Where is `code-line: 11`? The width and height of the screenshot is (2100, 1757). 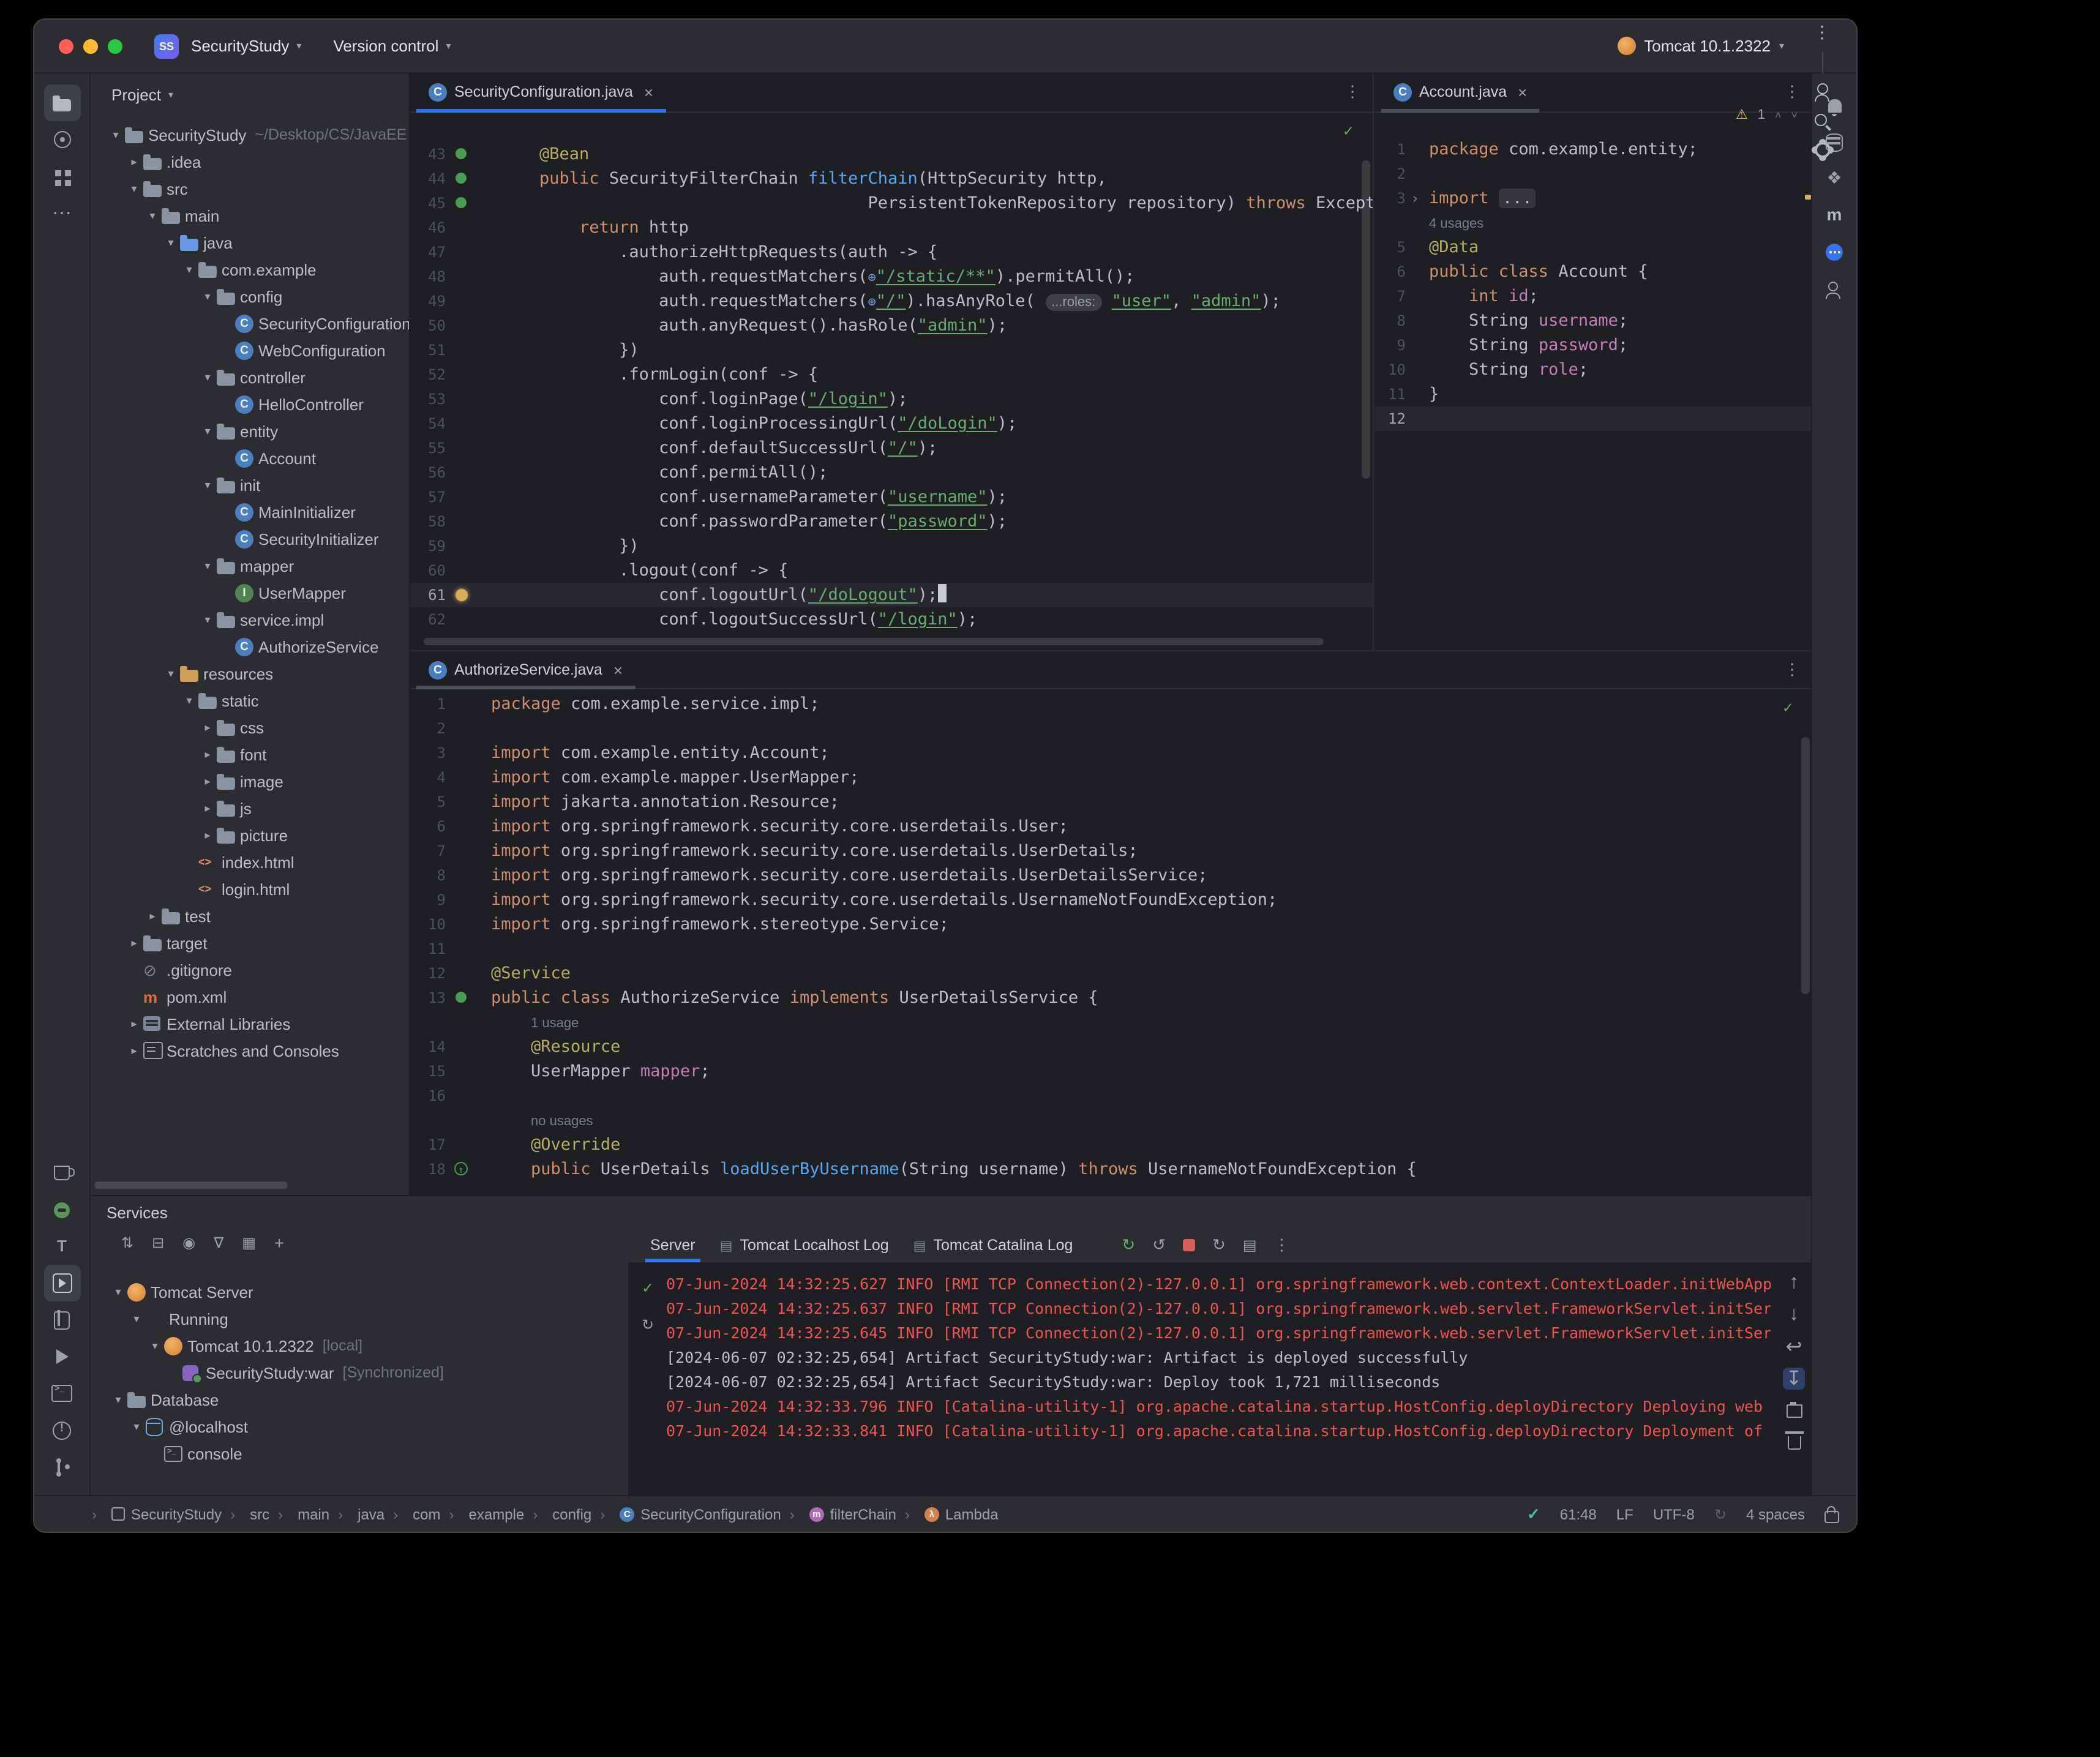
code-line: 11 is located at coordinates (1110, 949).